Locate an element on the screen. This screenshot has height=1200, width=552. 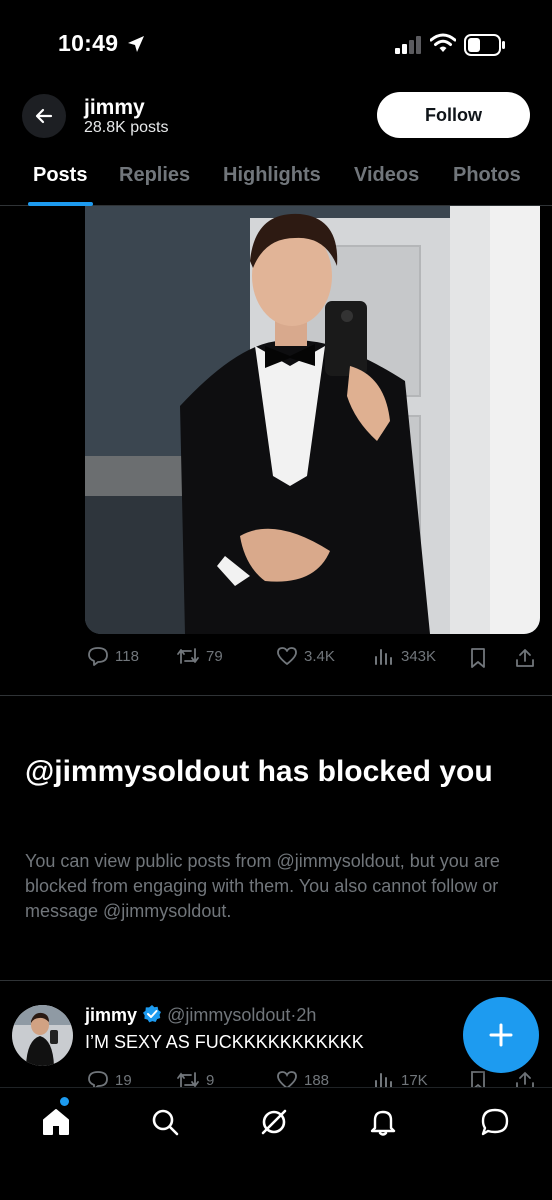
cell-signal-icon is located at coordinates (408, 45).